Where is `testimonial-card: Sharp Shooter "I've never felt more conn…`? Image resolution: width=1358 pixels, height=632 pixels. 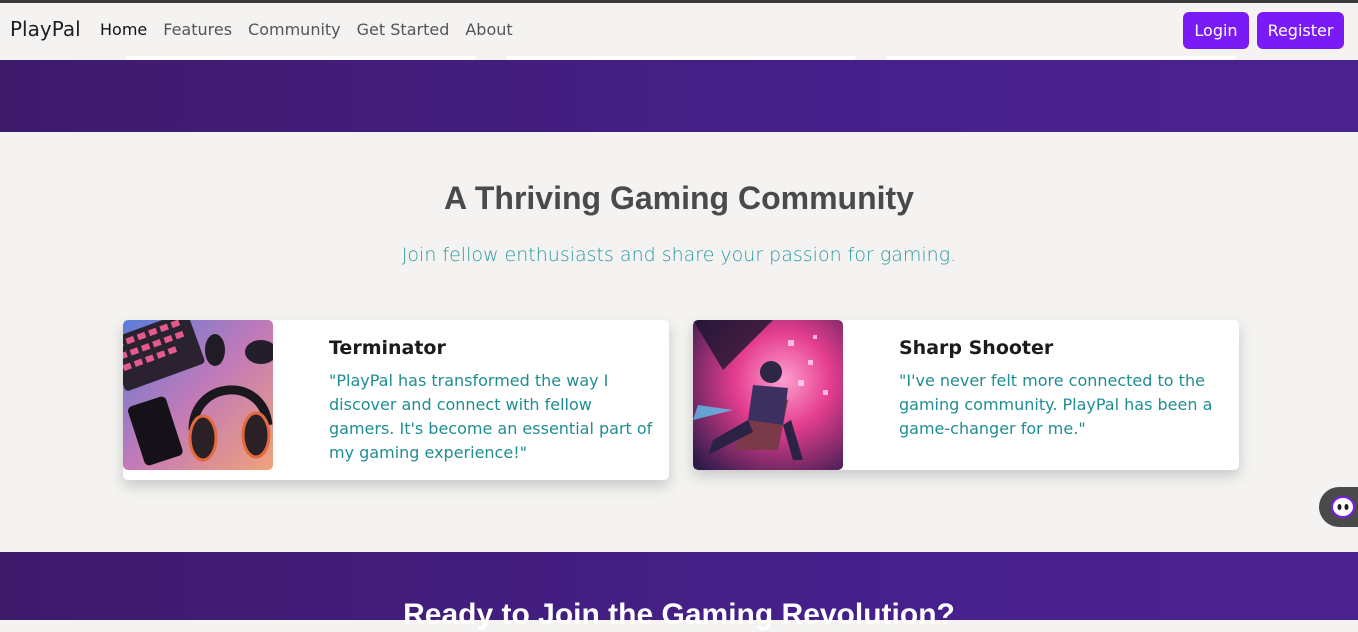 testimonial-card: Sharp Shooter "I've never felt more conn… is located at coordinates (966, 395).